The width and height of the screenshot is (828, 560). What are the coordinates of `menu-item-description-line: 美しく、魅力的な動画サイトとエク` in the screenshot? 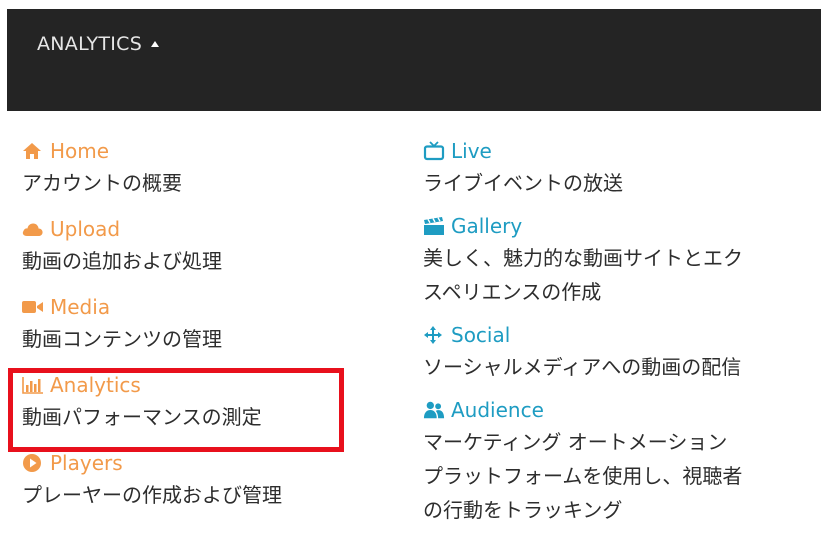 It's located at (583, 258).